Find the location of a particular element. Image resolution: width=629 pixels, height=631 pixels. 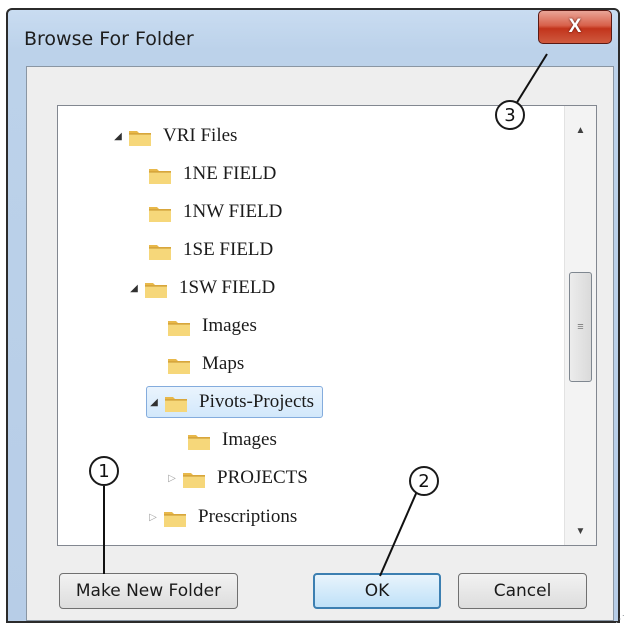

vertical-scrollbar: ▲ ≡ ▼ is located at coordinates (580, 325).